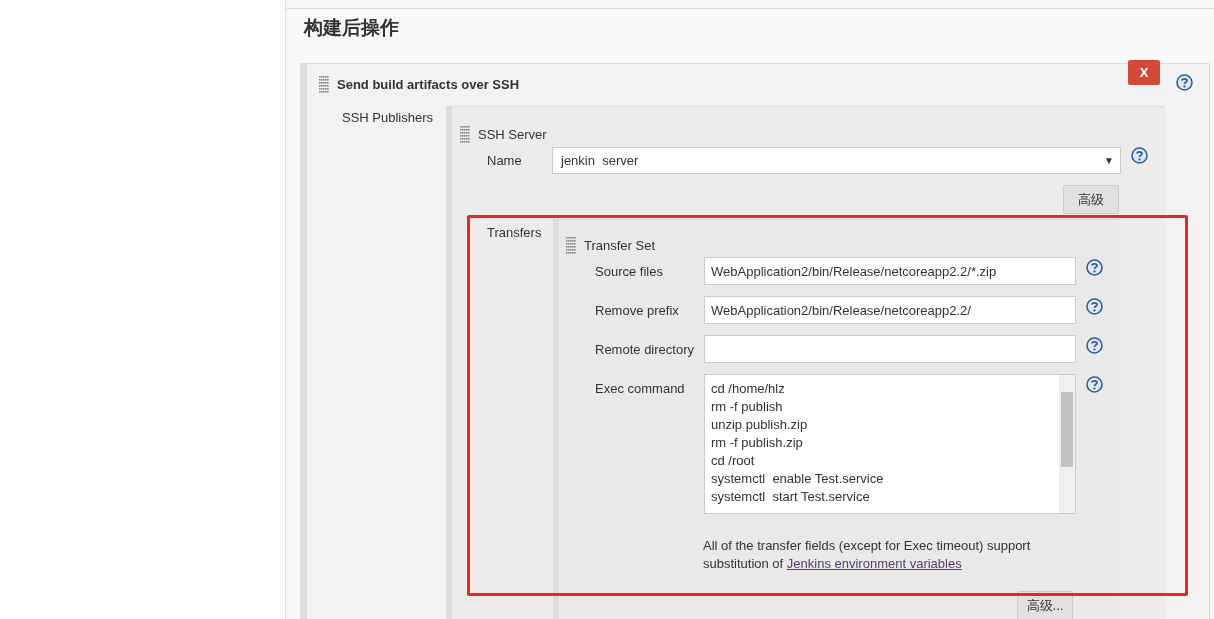 This screenshot has height=619, width=1214. Describe the element at coordinates (629, 271) in the screenshot. I see `field-label: Source files` at that location.